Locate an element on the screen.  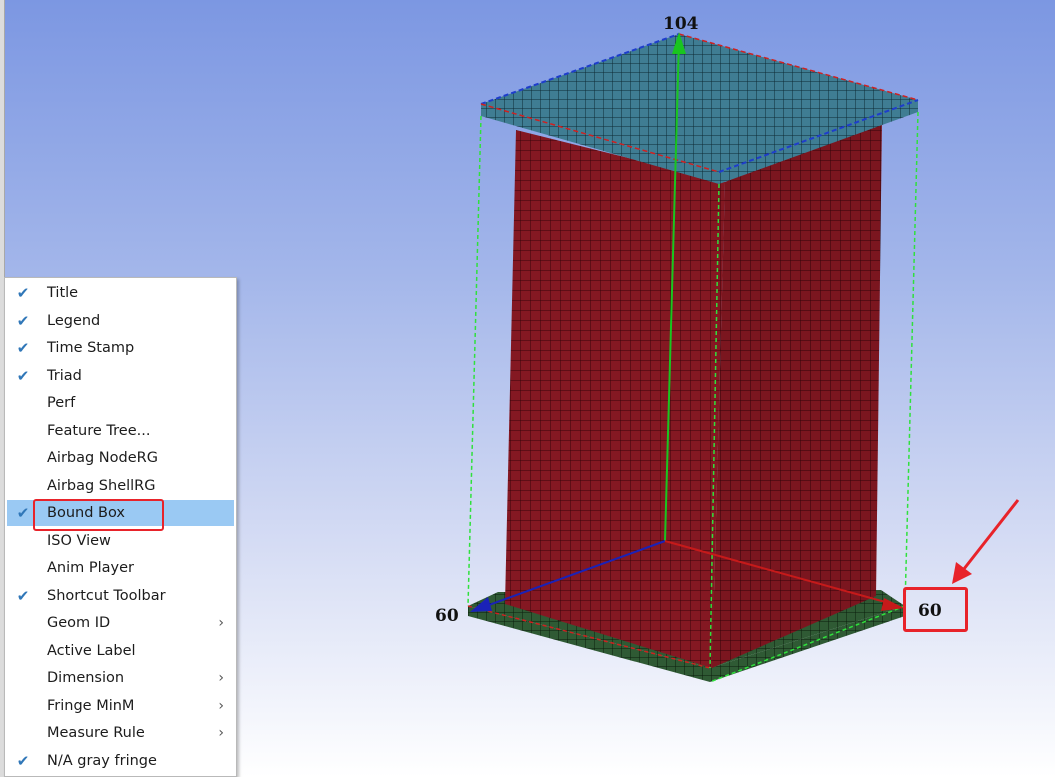
menu-item-label: Measure Rule is located at coordinates (96, 733).